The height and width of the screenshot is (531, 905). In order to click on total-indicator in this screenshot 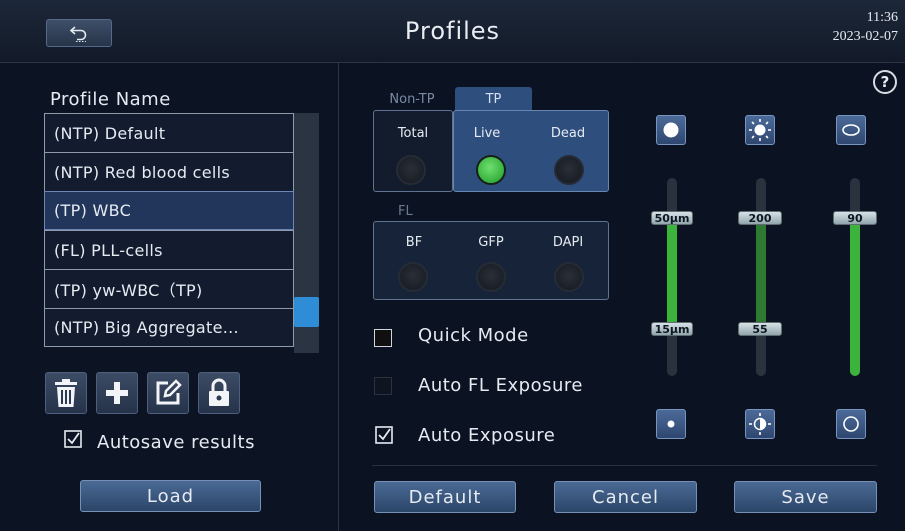, I will do `click(411, 170)`.